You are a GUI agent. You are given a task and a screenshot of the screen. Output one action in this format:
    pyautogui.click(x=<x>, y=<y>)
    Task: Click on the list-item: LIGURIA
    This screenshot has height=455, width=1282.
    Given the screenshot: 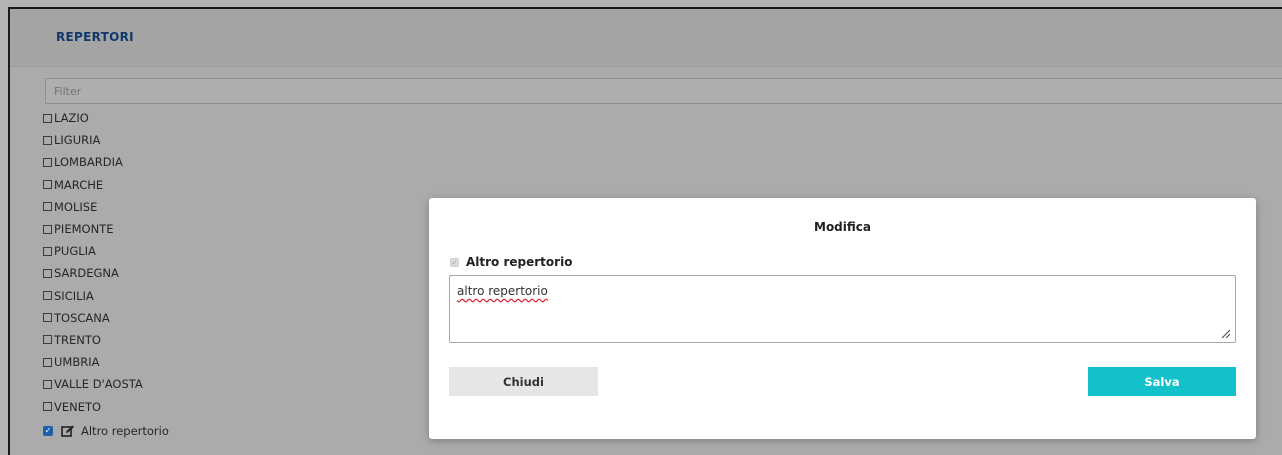 What is the action you would take?
    pyautogui.click(x=106, y=140)
    